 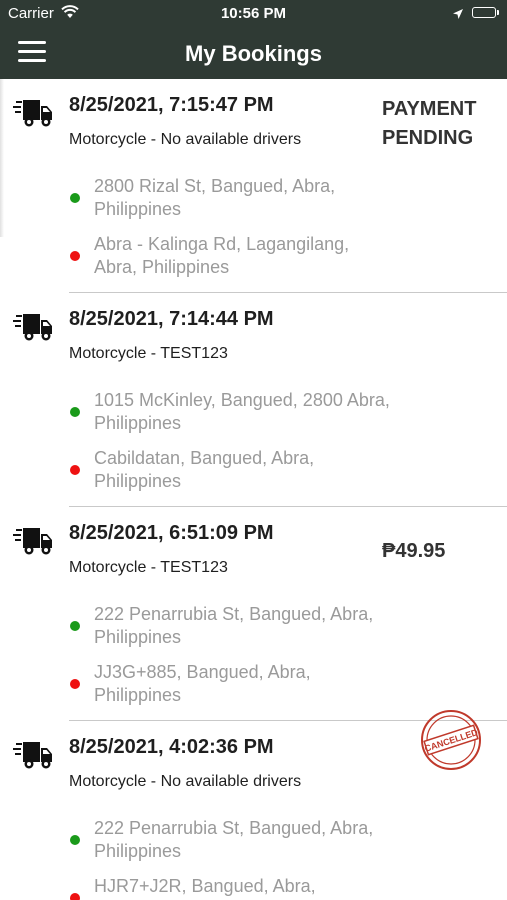 I want to click on status-bar: Carrier 10:56 PM, so click(x=253, y=14).